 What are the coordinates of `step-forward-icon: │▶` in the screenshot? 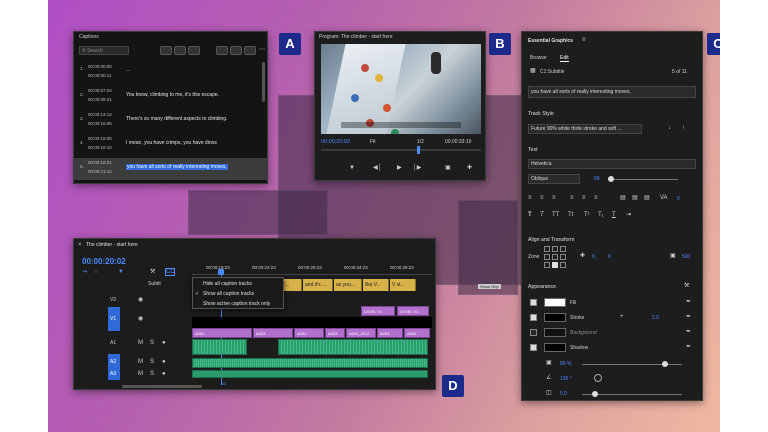 It's located at (417, 168).